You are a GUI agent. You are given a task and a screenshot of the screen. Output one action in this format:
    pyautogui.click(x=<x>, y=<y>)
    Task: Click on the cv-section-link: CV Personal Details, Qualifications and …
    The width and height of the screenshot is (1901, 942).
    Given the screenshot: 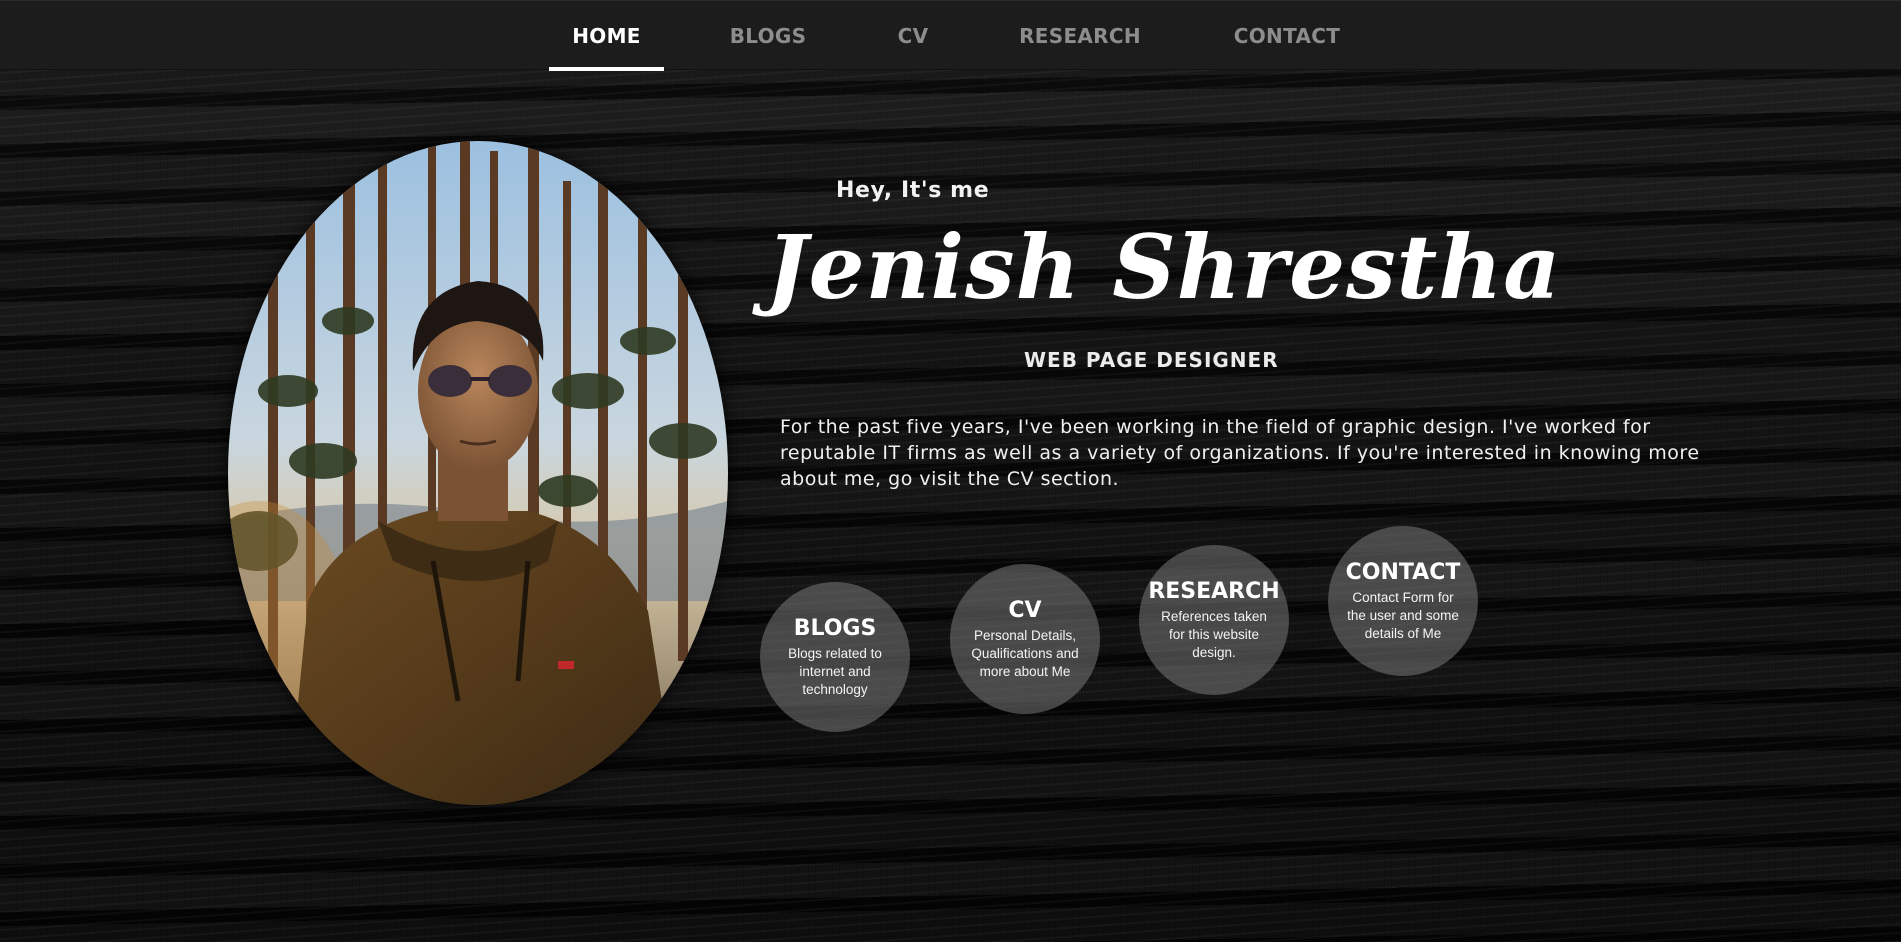 What is the action you would take?
    pyautogui.click(x=1025, y=639)
    